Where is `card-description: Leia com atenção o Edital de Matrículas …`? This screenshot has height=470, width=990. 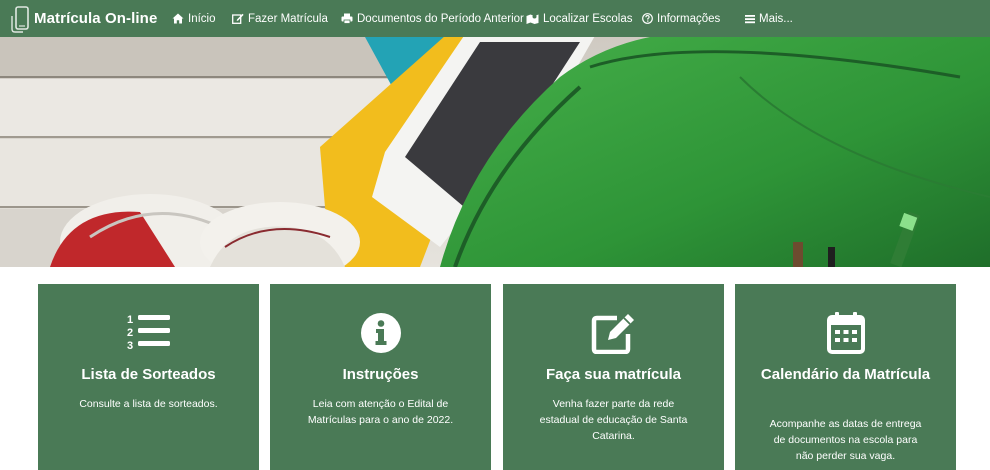
card-description: Leia com atenção o Edital de Matrículas … is located at coordinates (380, 412).